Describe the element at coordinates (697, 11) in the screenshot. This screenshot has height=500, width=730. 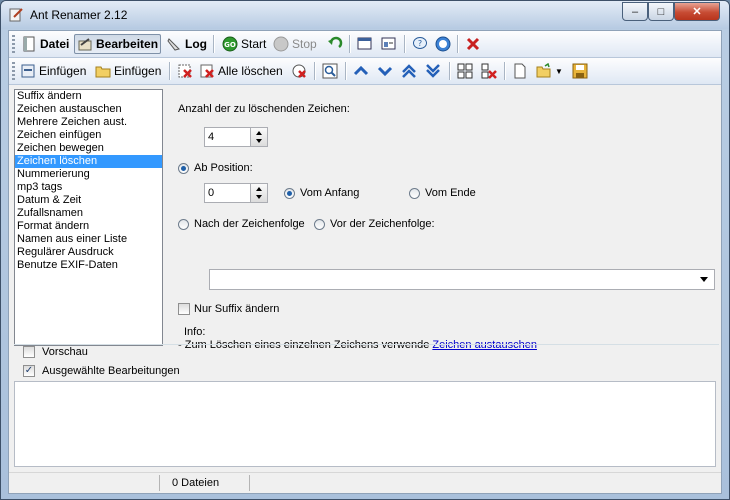
I see `close-button: ✕` at that location.